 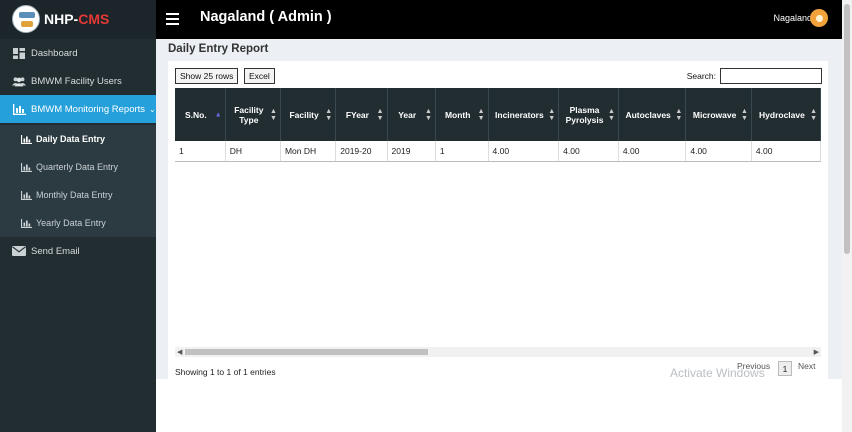 What do you see at coordinates (152, 109) in the screenshot?
I see `chevron-down-icon: ⌄` at bounding box center [152, 109].